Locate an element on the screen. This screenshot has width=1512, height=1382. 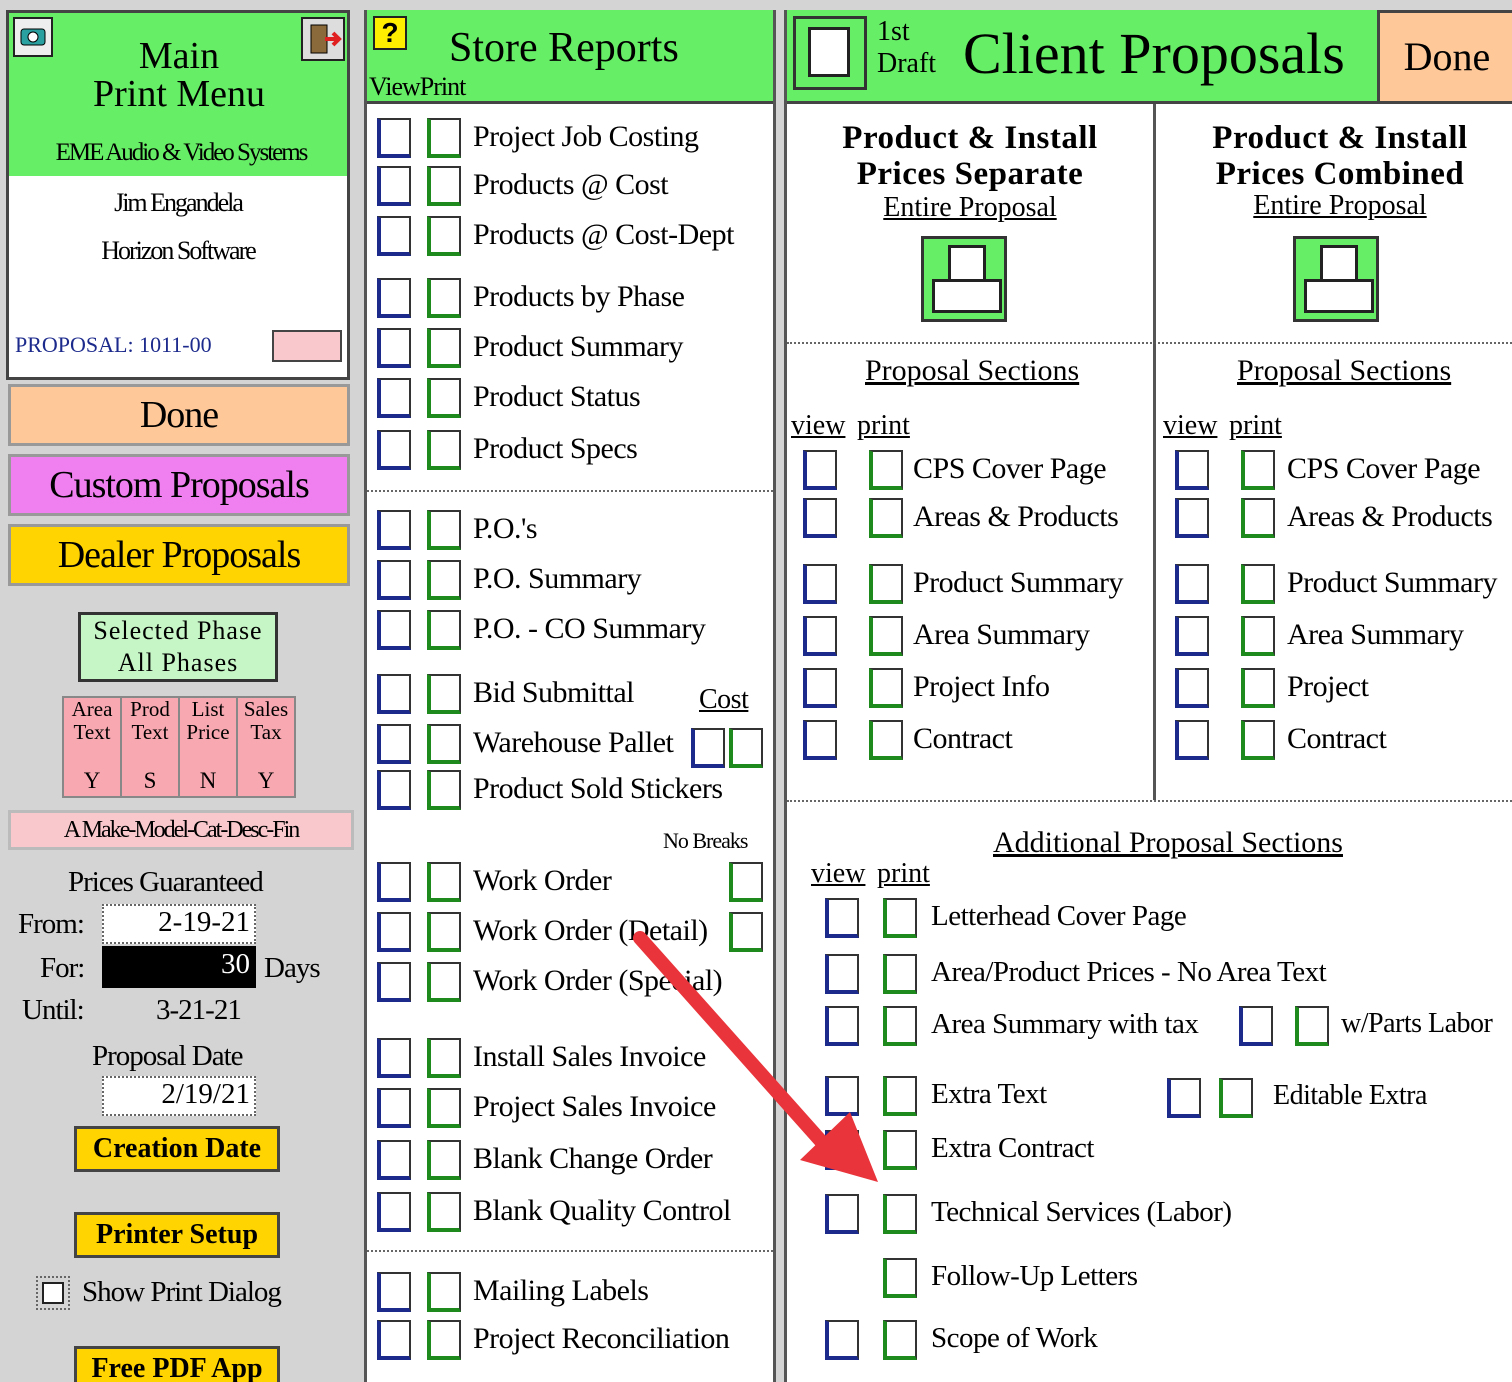
install-sales-invoice-print-icon is located at coordinates (444, 1058).